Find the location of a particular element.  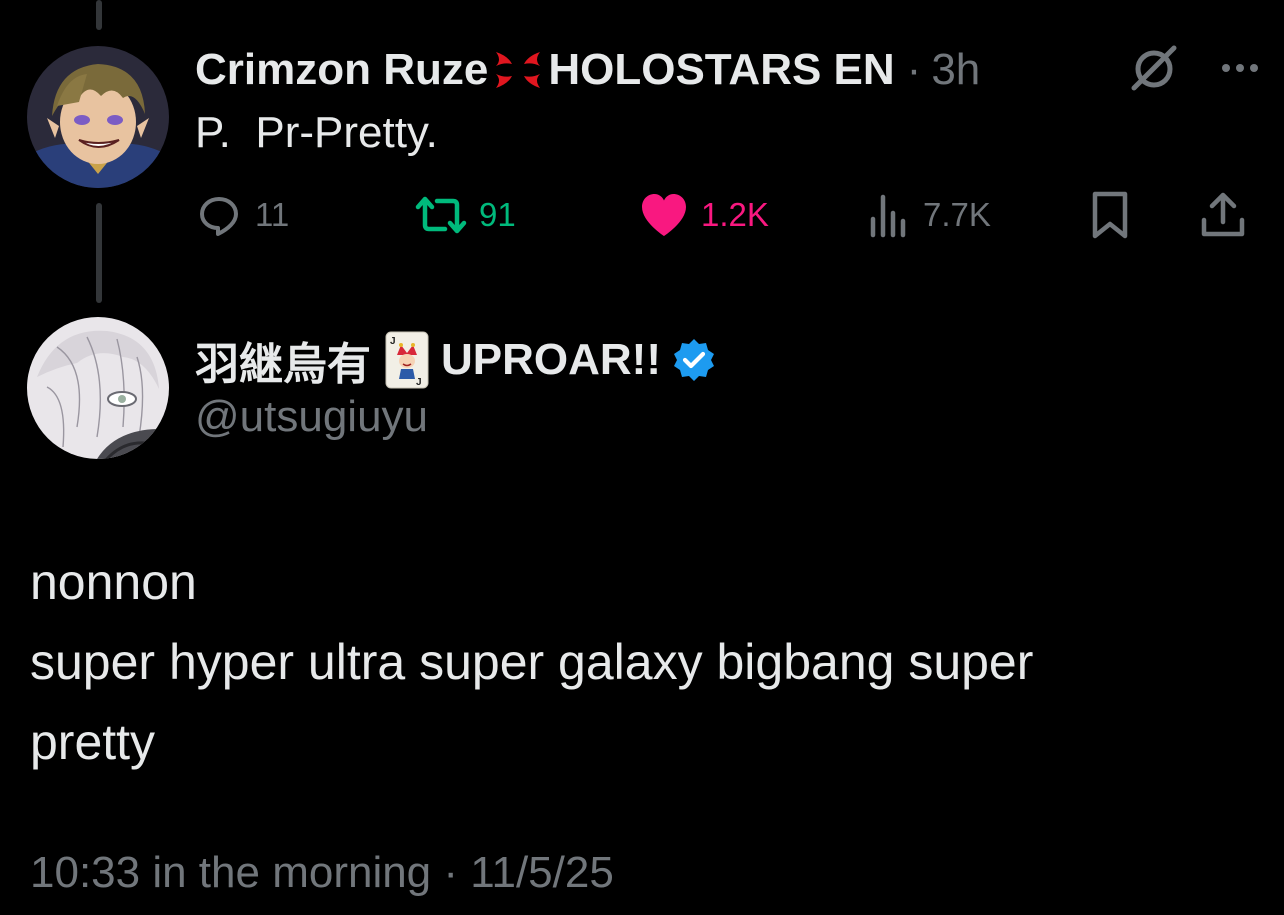

share-button is located at coordinates (1223, 215).